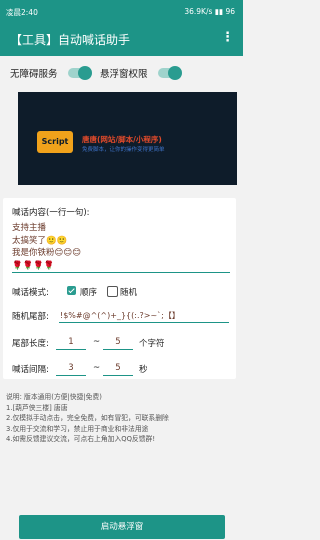 Image resolution: width=320 pixels, height=540 pixels. What do you see at coordinates (124, 74) in the screenshot?
I see `overlay-label: 悬浮窗权限` at bounding box center [124, 74].